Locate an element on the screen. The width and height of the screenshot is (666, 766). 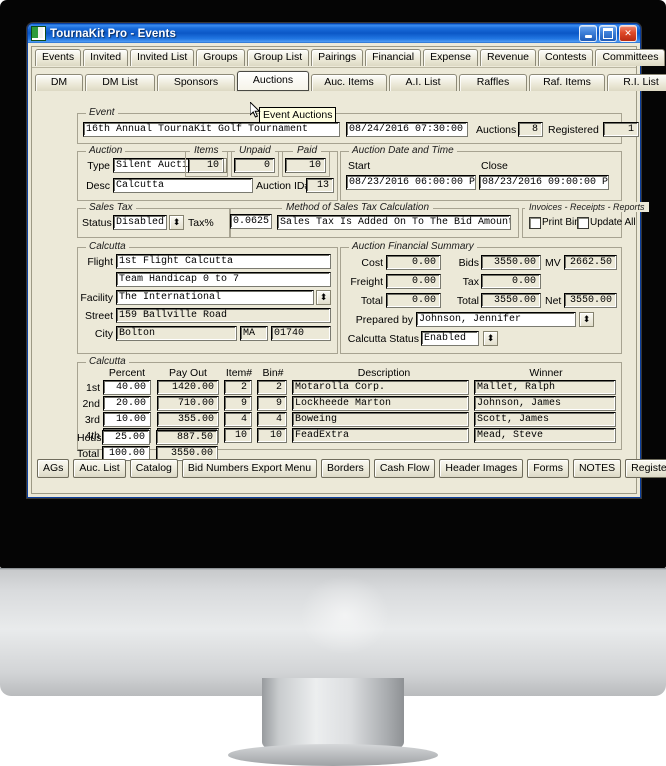
row-percent-1: 40.00 is located at coordinates (127, 387).